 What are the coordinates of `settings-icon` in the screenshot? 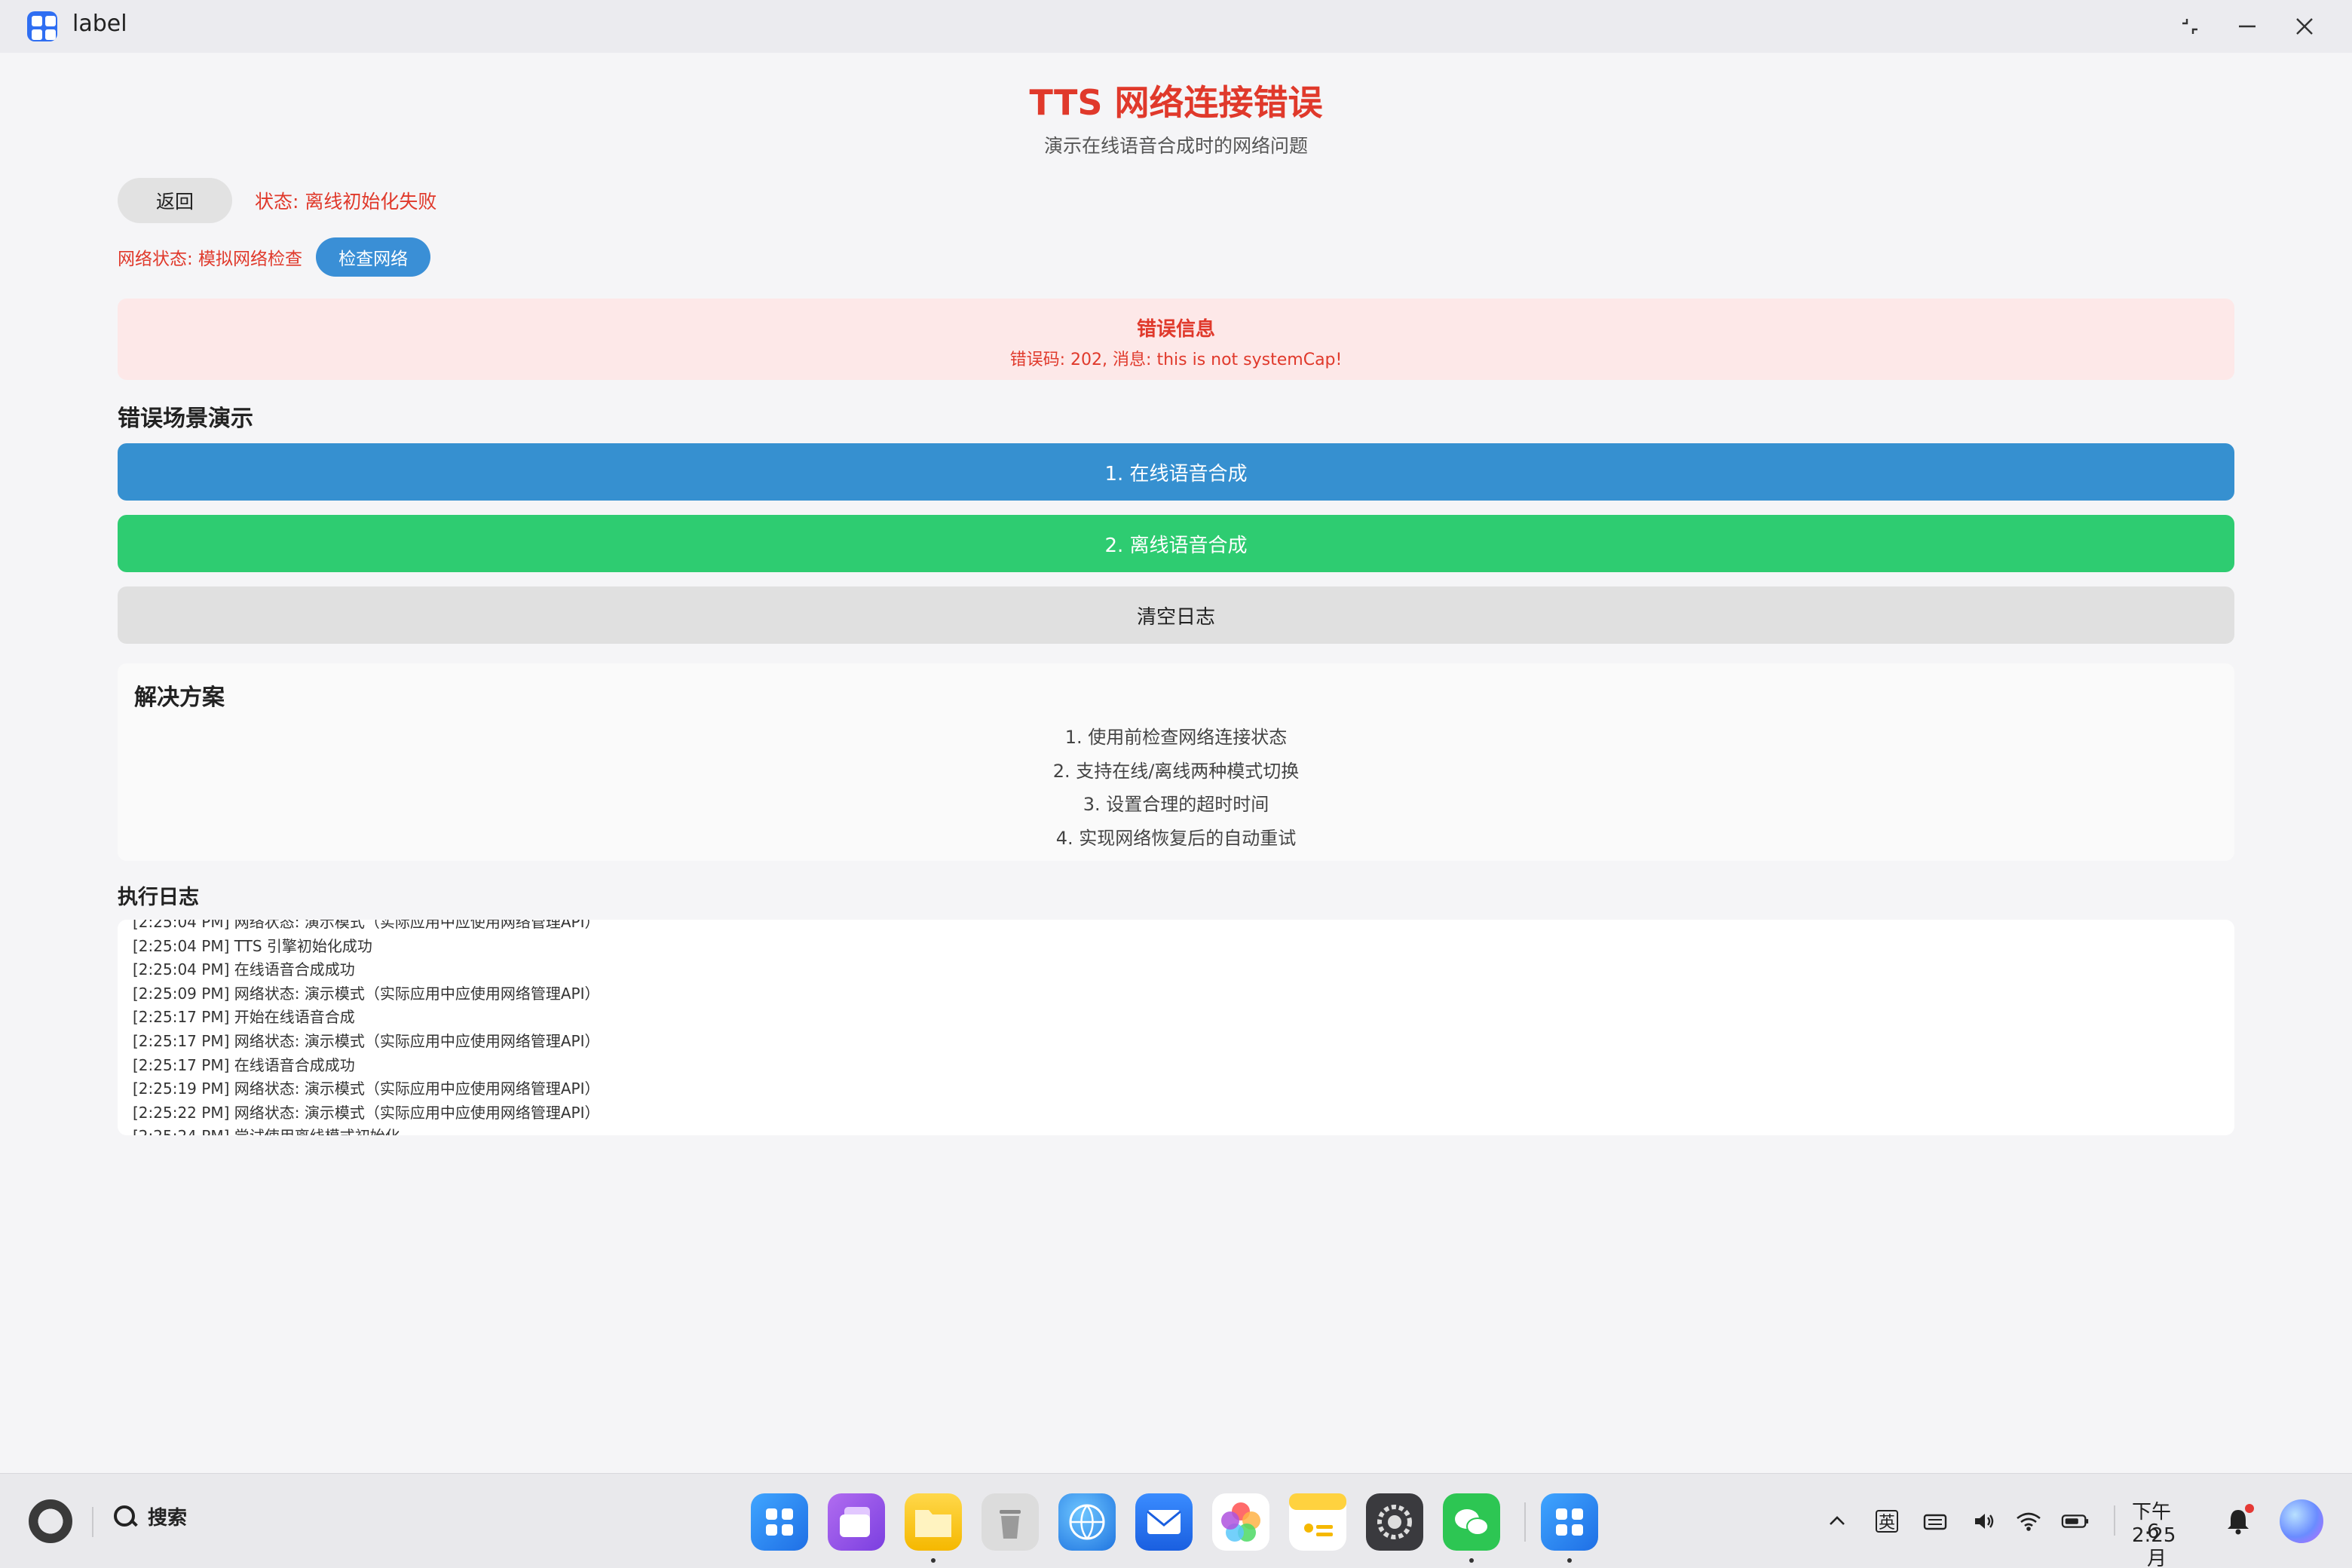 It's located at (1394, 1522).